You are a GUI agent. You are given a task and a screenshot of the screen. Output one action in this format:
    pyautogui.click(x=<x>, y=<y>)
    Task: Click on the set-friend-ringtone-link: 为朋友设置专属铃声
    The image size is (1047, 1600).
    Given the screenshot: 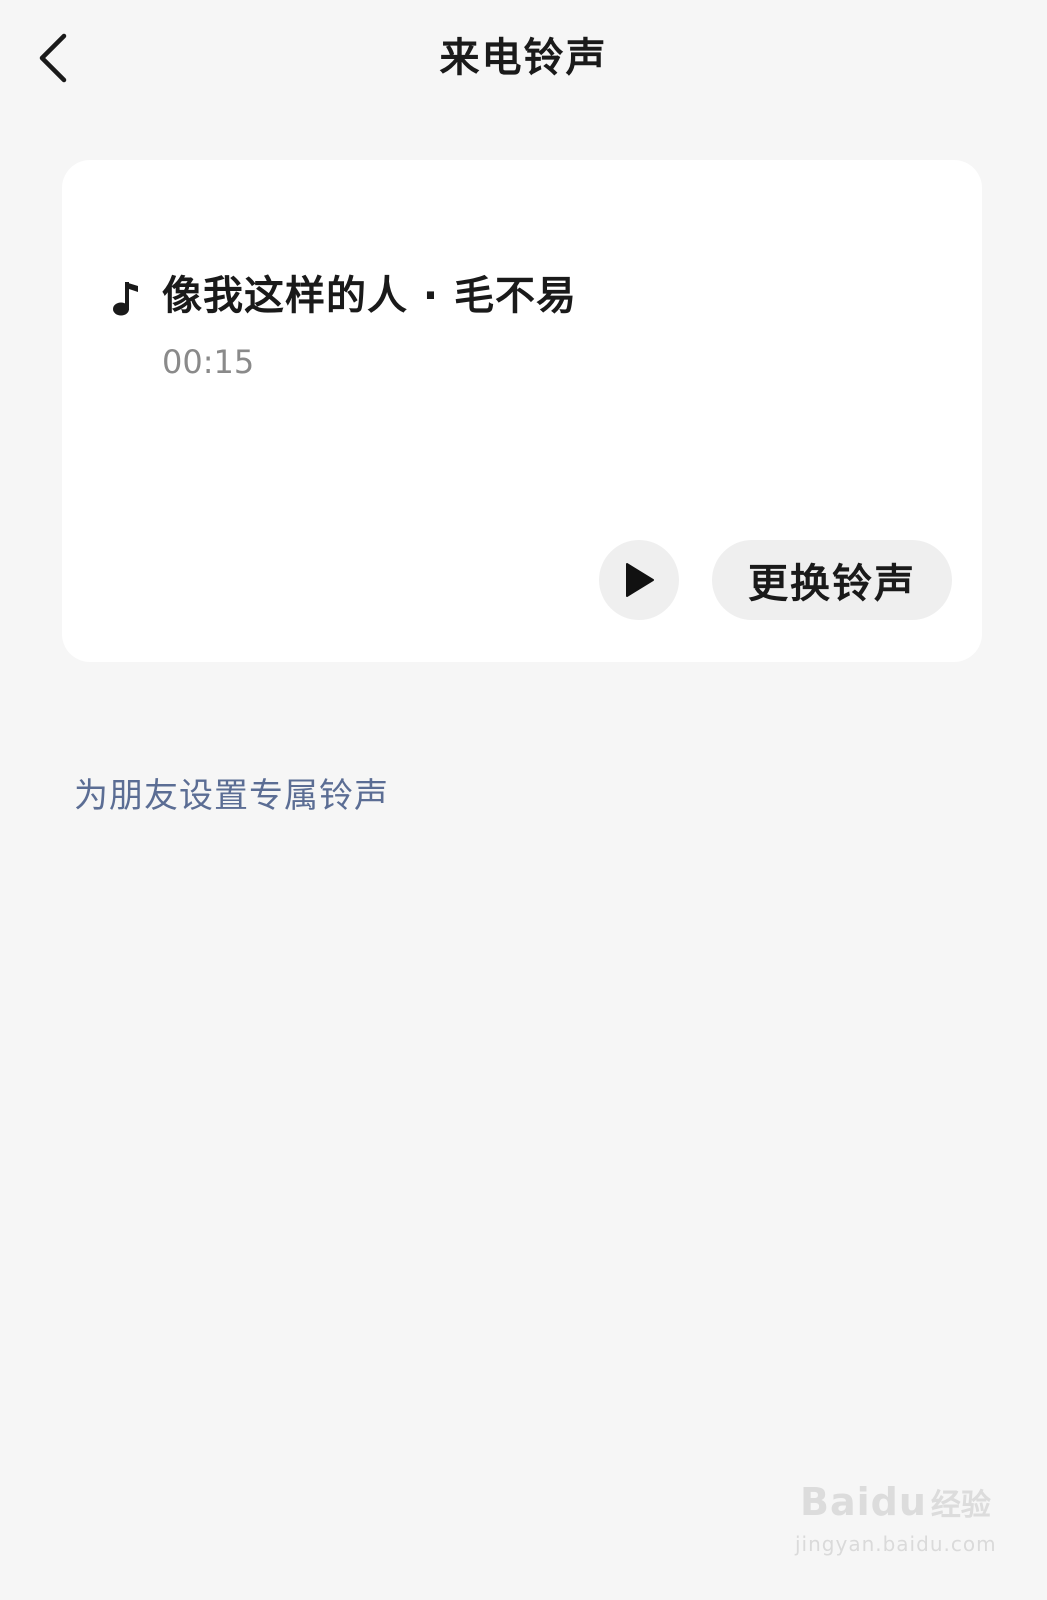 What is the action you would take?
    pyautogui.click(x=231, y=796)
    